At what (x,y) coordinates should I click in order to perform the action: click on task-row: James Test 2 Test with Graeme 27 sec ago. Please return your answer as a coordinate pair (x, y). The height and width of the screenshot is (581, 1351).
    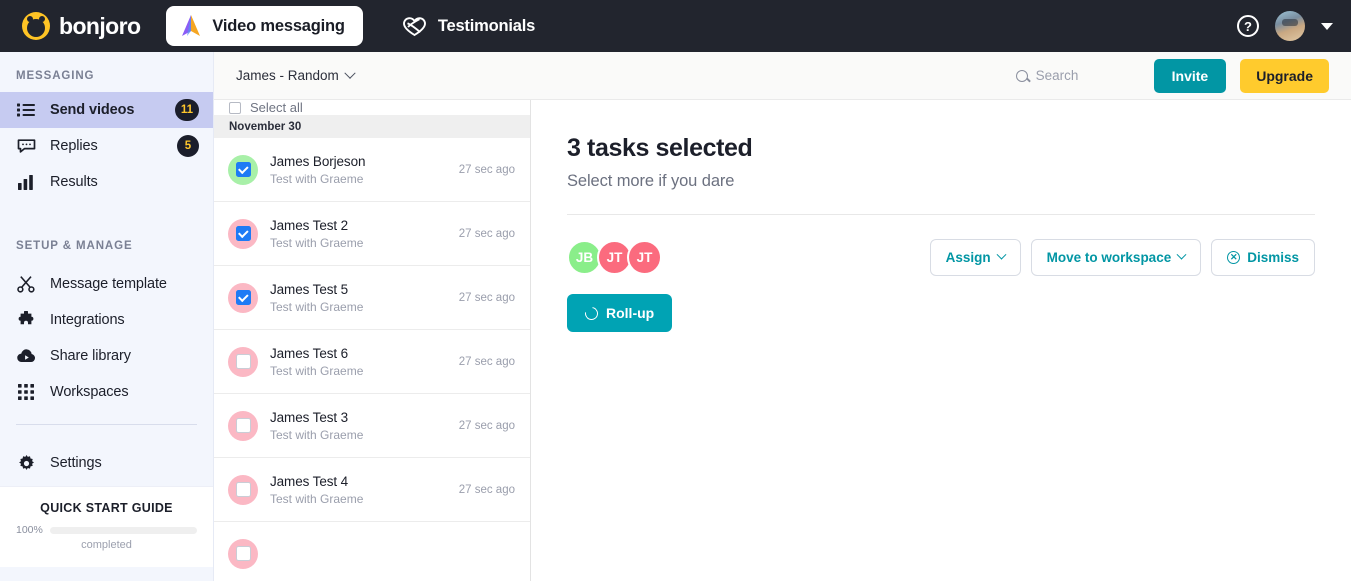
    Looking at the image, I should click on (372, 234).